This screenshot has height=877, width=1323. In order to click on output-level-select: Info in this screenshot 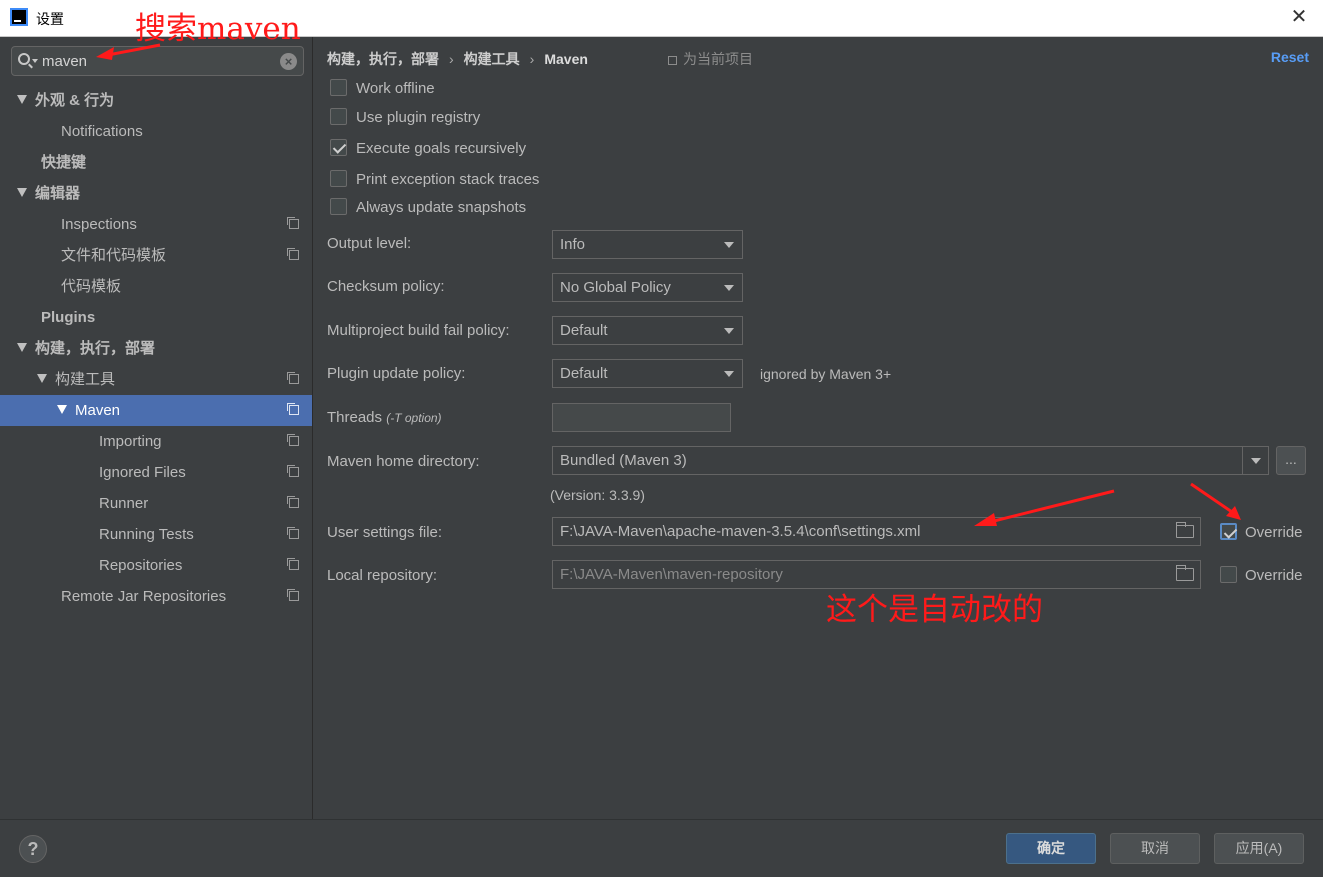, I will do `click(647, 244)`.